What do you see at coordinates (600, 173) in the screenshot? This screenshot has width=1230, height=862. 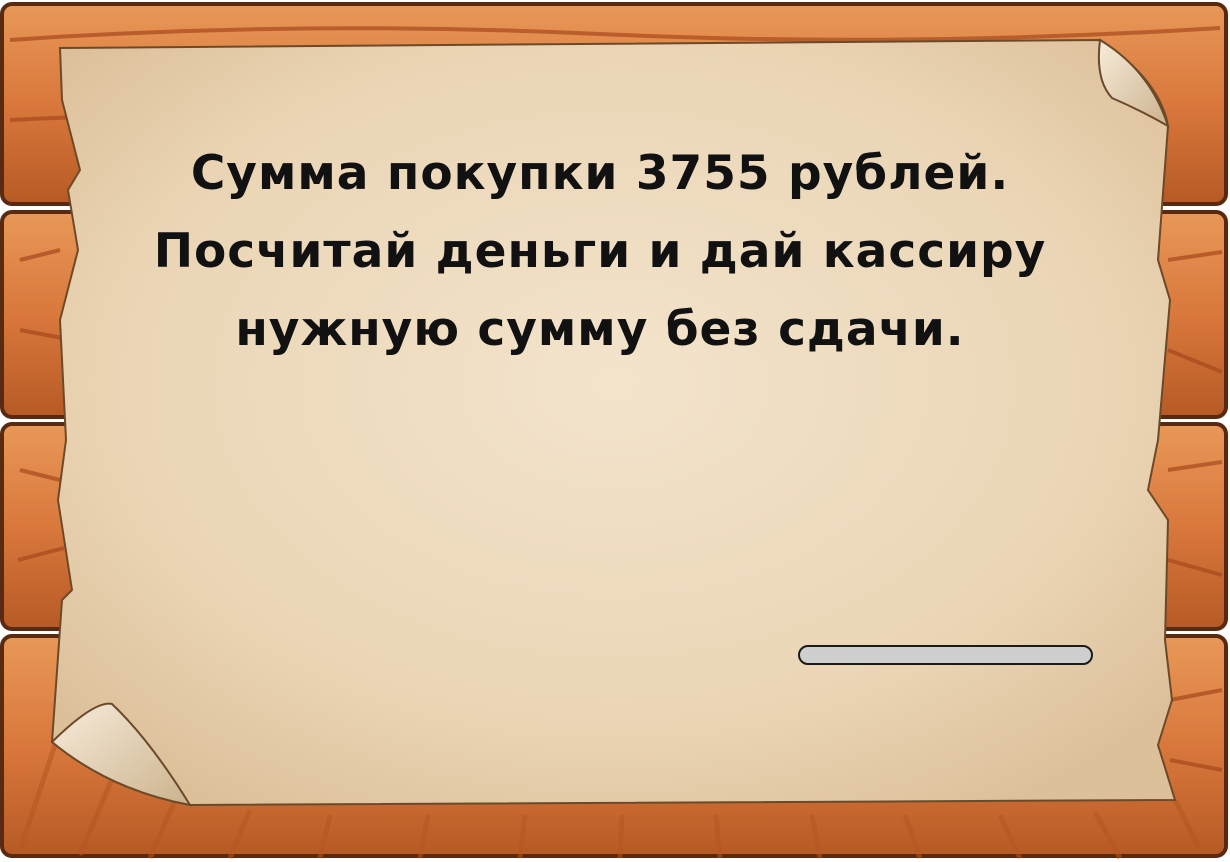 I see `task-line: Сумма покупки 3755 рублей.` at bounding box center [600, 173].